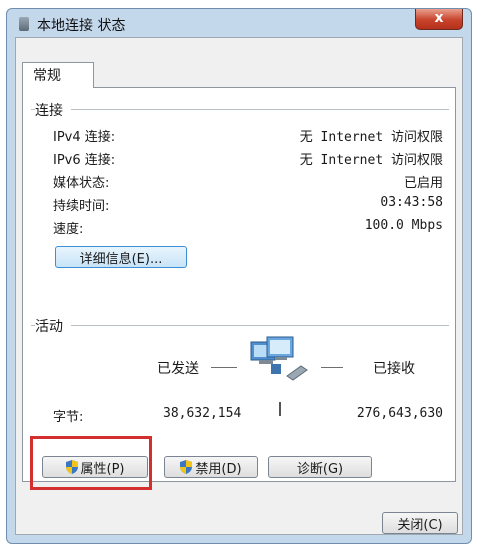 This screenshot has width=484, height=550. I want to click on close-button: 关闭(C), so click(420, 523).